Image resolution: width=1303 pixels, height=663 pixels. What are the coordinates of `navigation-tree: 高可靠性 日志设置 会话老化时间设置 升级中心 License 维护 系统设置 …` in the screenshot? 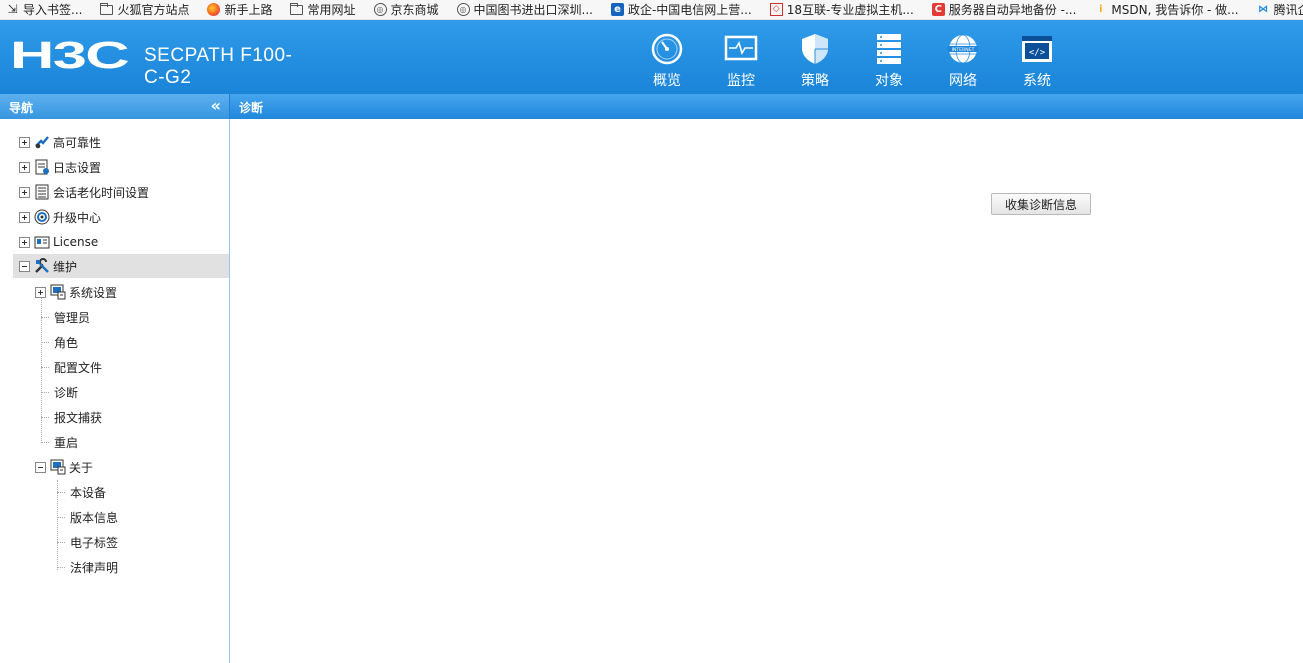 It's located at (115, 391).